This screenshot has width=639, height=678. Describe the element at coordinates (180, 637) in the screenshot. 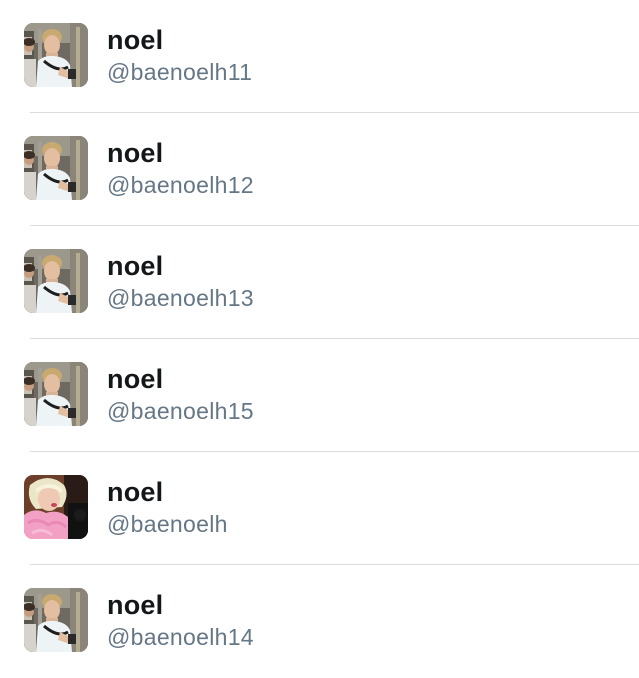

I see `username: @baenoelh14` at that location.